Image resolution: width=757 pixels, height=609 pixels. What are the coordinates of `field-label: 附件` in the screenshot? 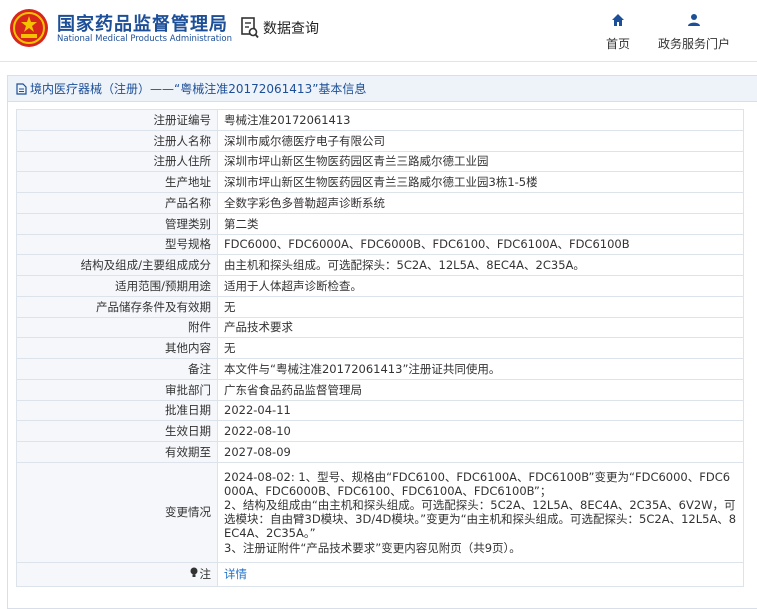 It's located at (117, 327).